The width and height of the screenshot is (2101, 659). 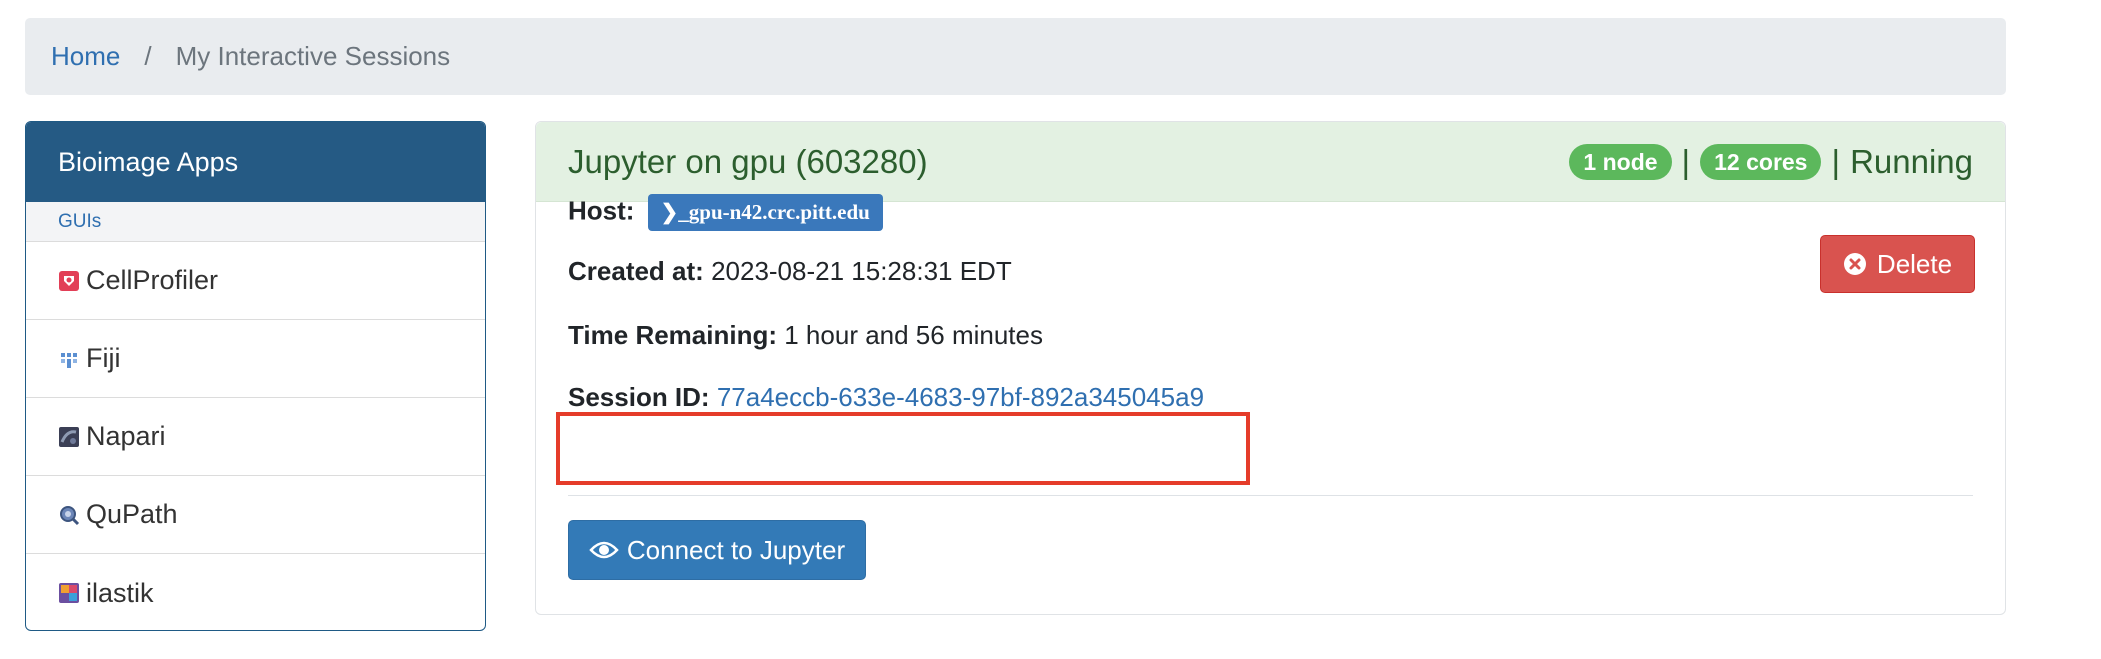 What do you see at coordinates (69, 436) in the screenshot?
I see `napari-icon` at bounding box center [69, 436].